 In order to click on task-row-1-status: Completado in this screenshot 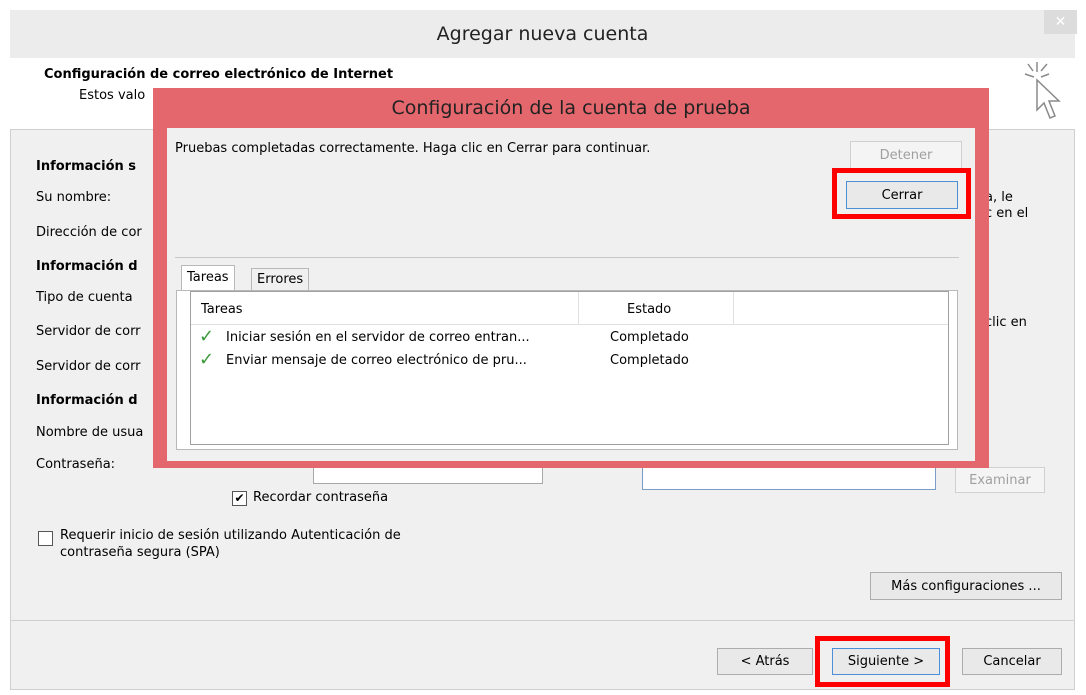, I will do `click(649, 337)`.